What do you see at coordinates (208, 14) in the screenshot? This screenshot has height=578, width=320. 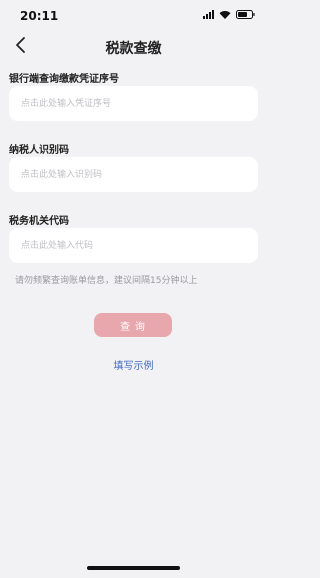 I see `signal-icon` at bounding box center [208, 14].